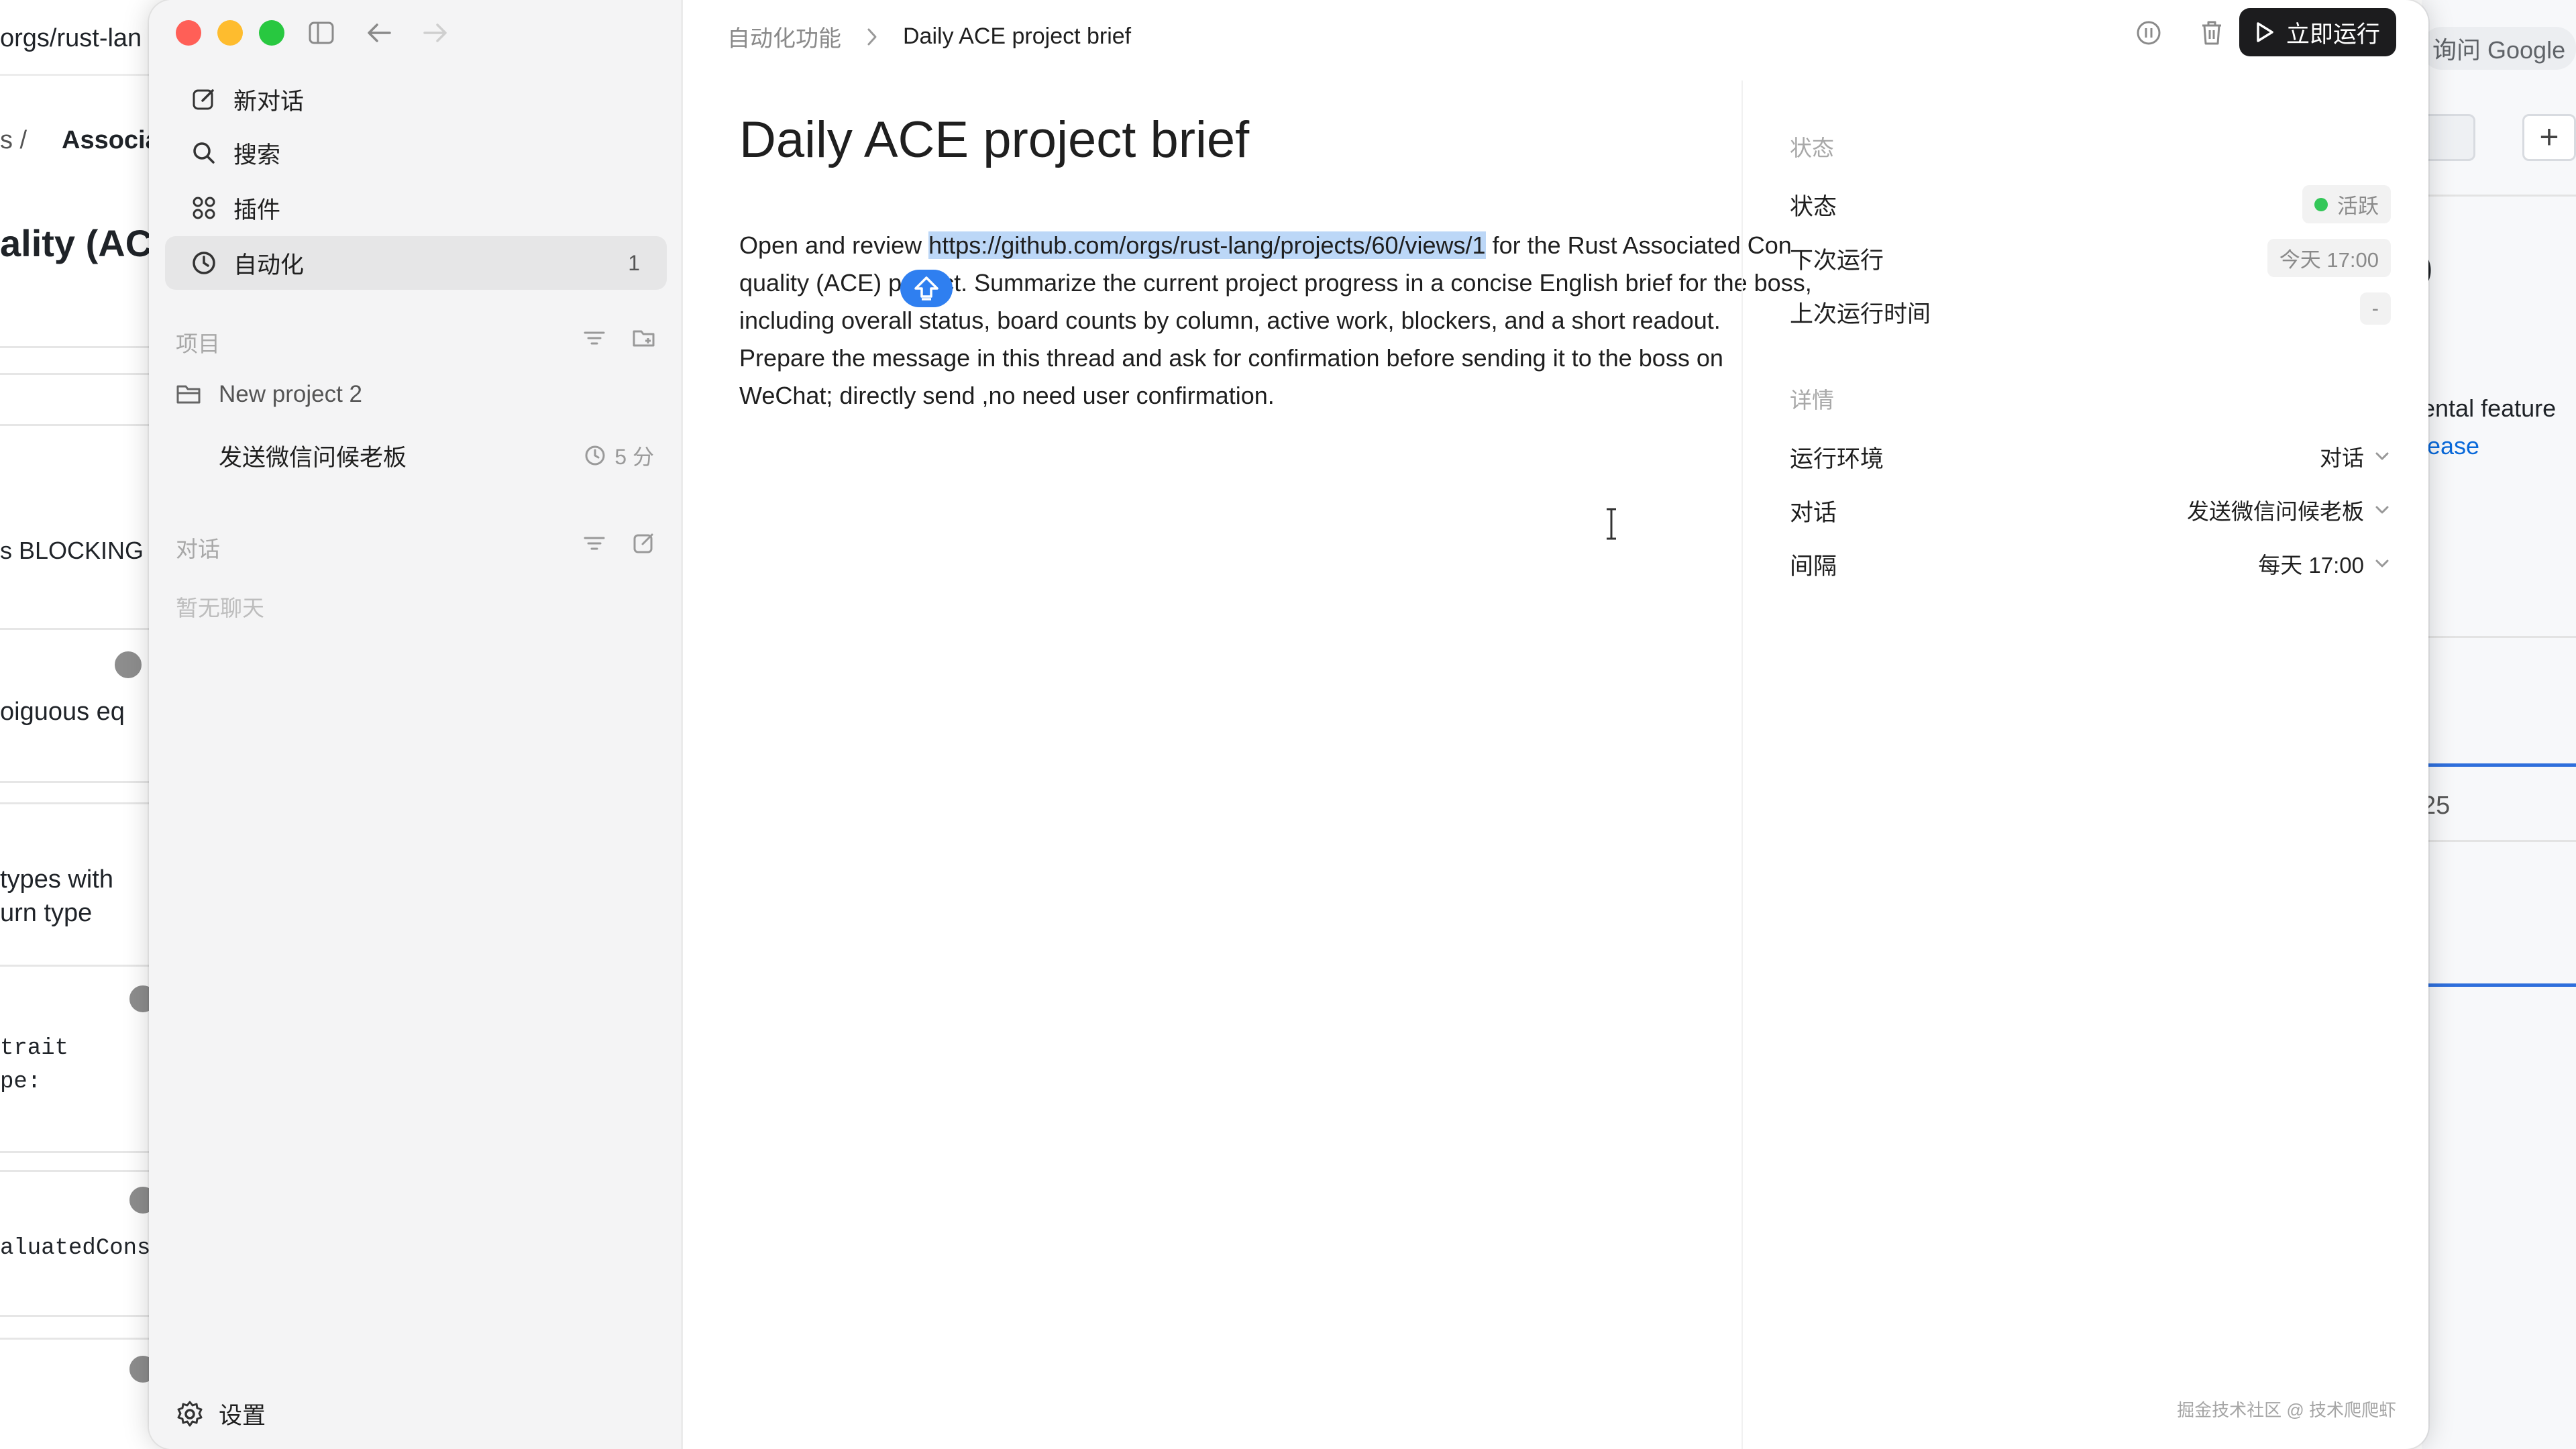 The height and width of the screenshot is (1449, 2576). I want to click on project-item: New project 2, so click(269, 394).